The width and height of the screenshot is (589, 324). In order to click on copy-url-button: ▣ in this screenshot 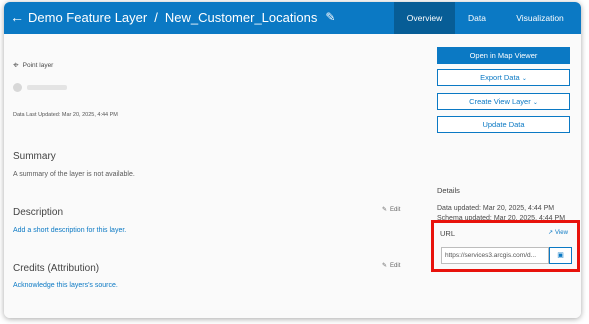, I will do `click(560, 255)`.